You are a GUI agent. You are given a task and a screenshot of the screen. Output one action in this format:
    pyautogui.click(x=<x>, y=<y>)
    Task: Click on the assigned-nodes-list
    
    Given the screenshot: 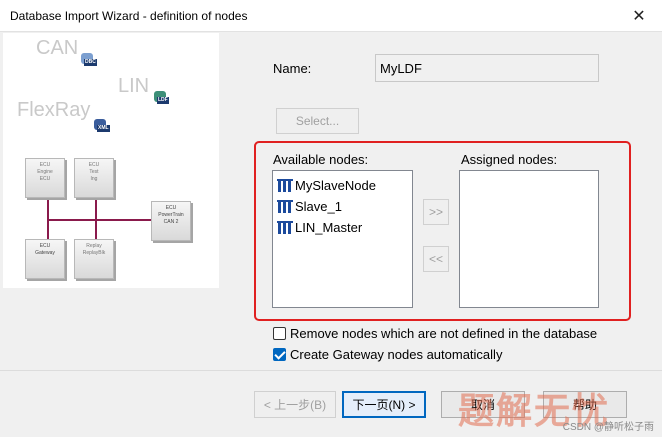 What is the action you would take?
    pyautogui.click(x=529, y=239)
    